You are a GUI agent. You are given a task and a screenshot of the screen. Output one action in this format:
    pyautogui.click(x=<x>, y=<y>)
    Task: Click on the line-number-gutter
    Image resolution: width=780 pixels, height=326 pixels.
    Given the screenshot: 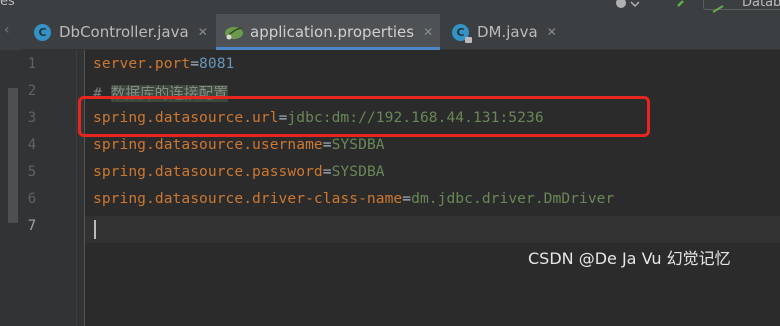 What is the action you would take?
    pyautogui.click(x=42, y=188)
    